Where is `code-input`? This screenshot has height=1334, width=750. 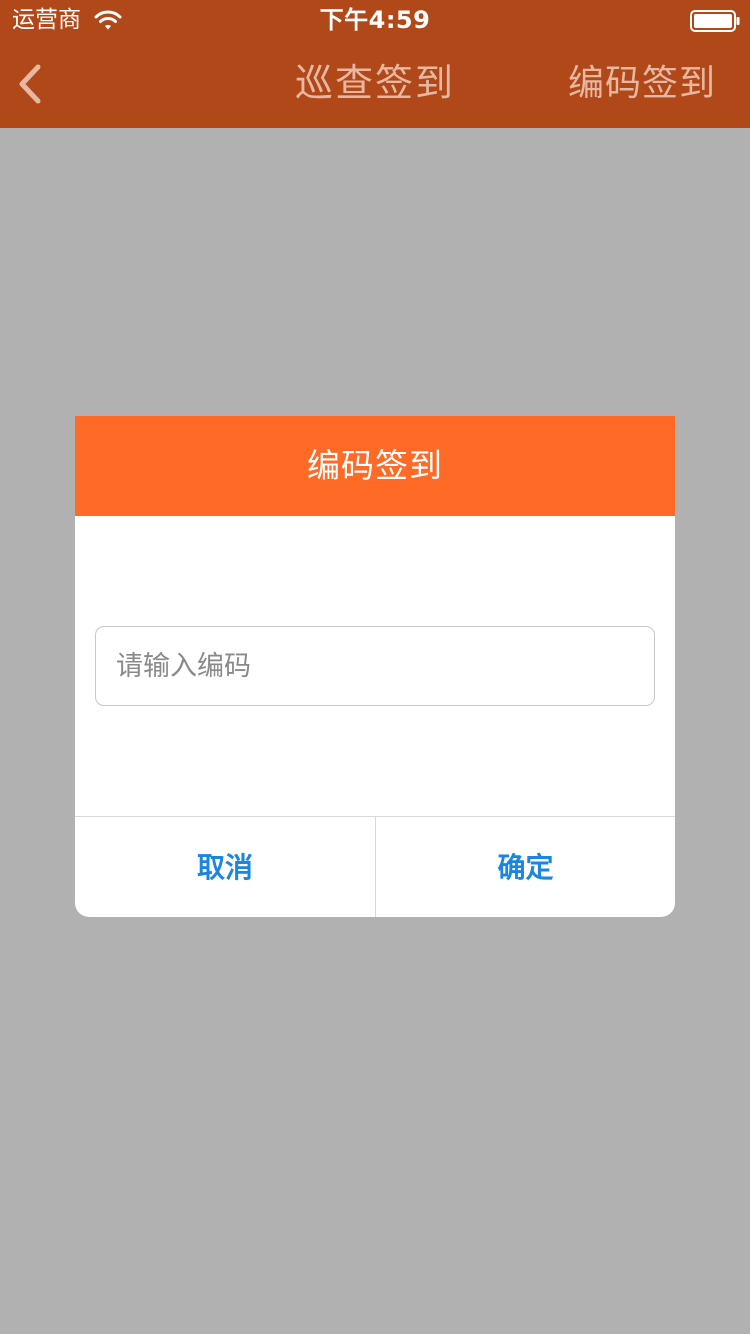 code-input is located at coordinates (375, 666).